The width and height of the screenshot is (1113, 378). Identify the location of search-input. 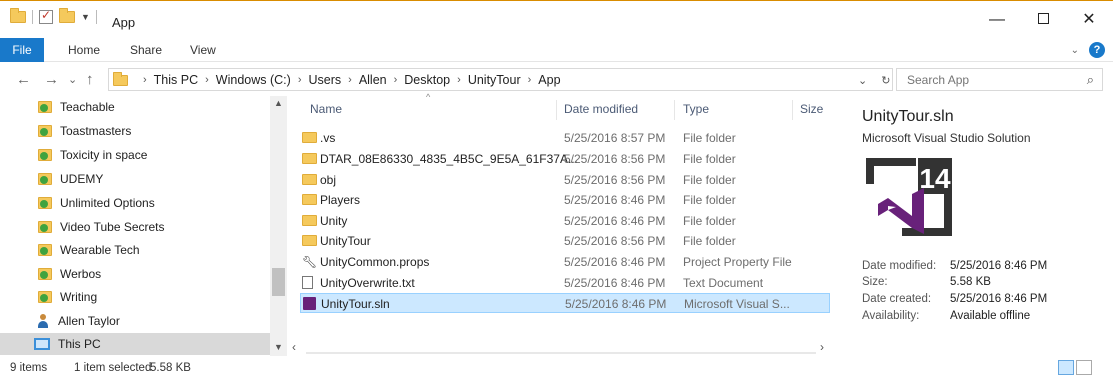
(982, 79).